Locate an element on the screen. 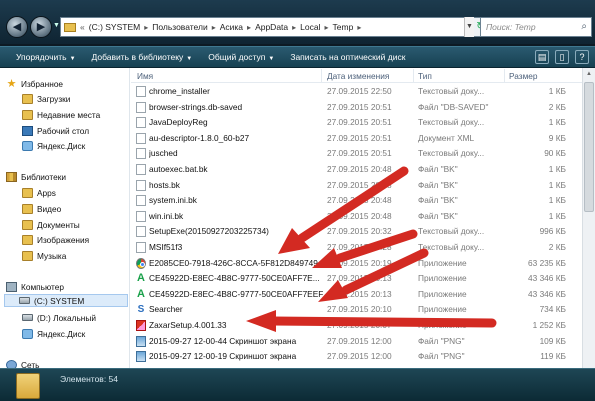  organize-label: Упорядочить is located at coordinates (41, 57).